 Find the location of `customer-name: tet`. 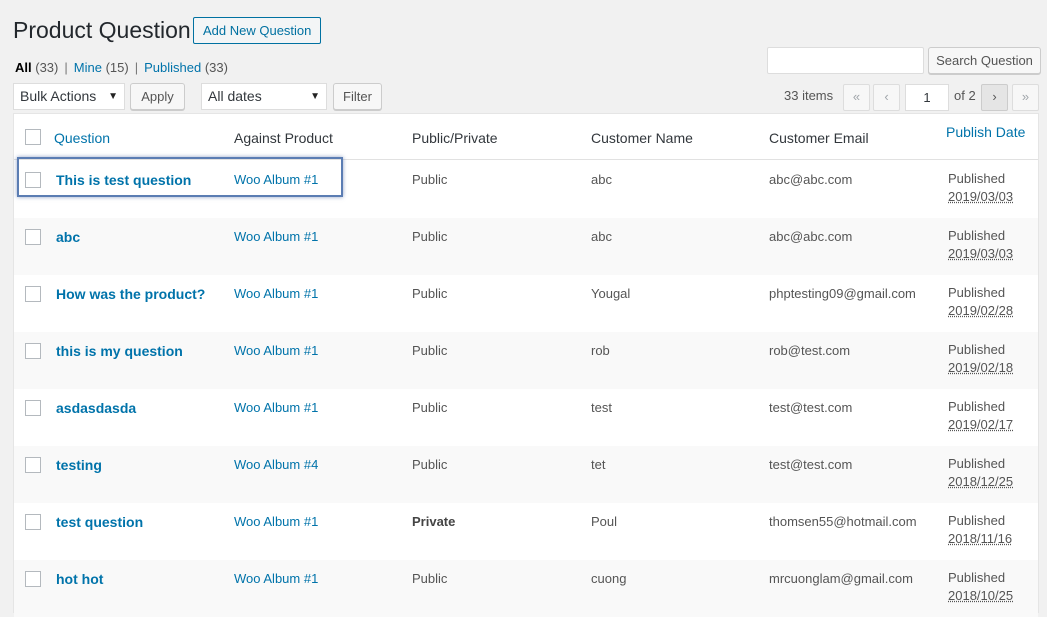

customer-name: tet is located at coordinates (598, 464).